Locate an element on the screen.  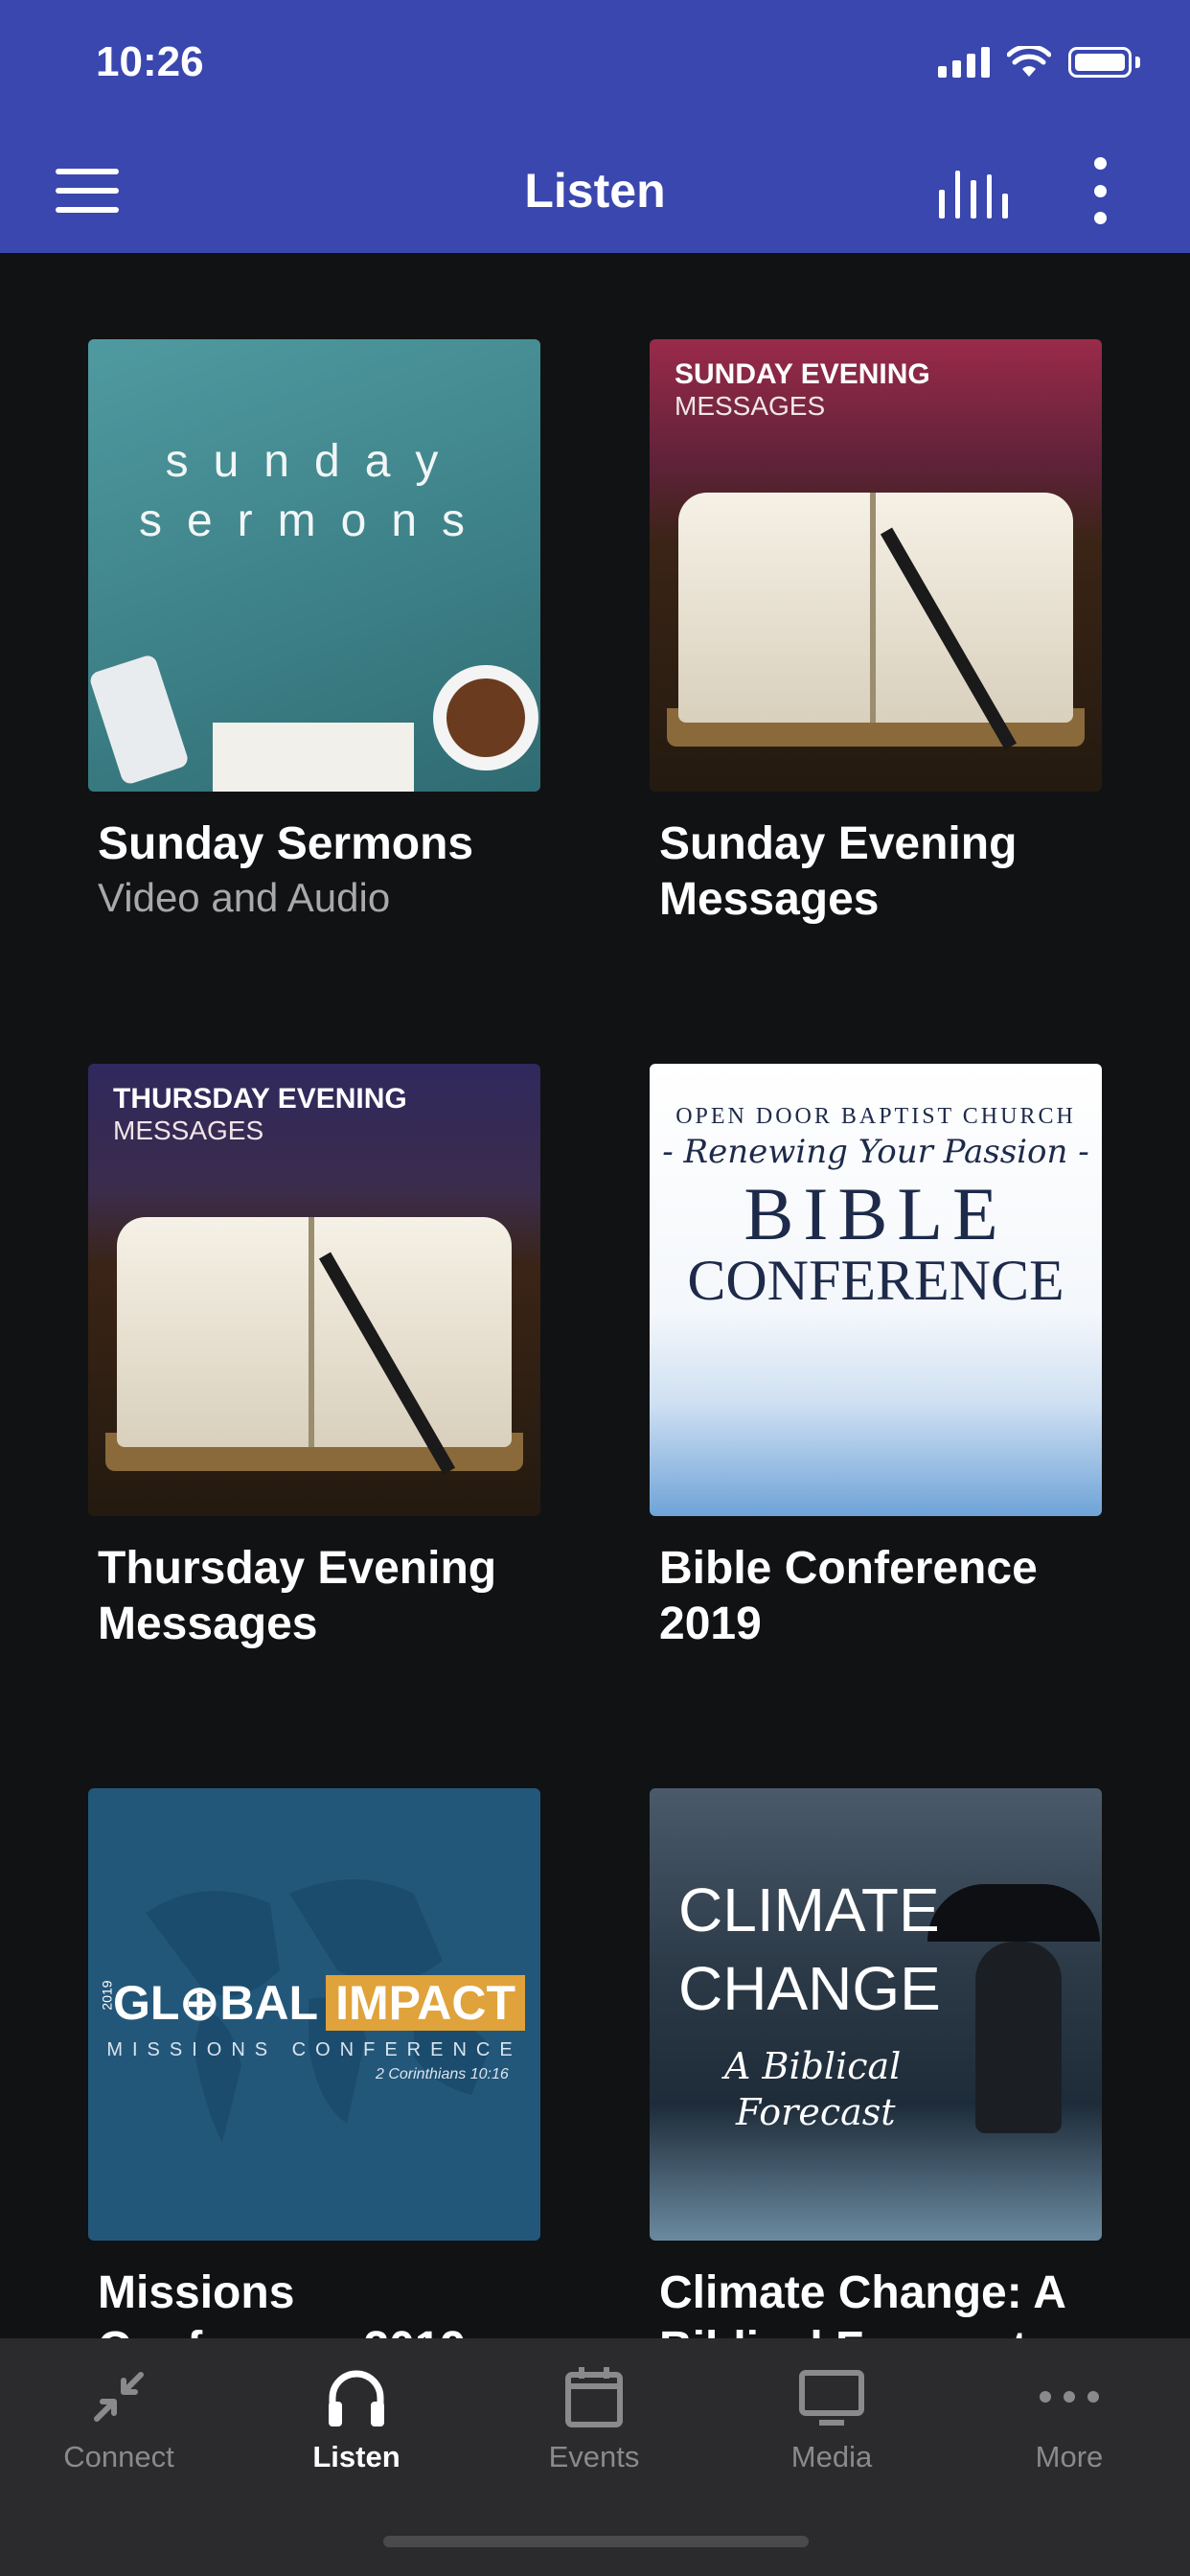
series-subtitle: Video and Audio is located at coordinates (245, 897).